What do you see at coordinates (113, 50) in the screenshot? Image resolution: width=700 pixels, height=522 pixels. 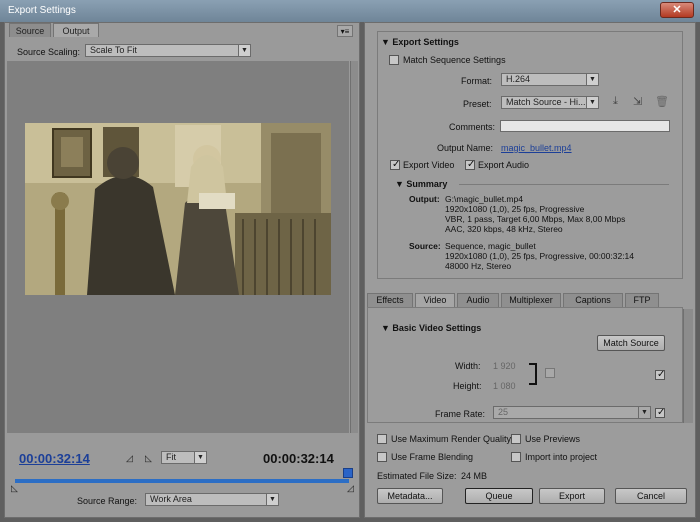 I see `source-scaling-value: Scale To Fit` at bounding box center [113, 50].